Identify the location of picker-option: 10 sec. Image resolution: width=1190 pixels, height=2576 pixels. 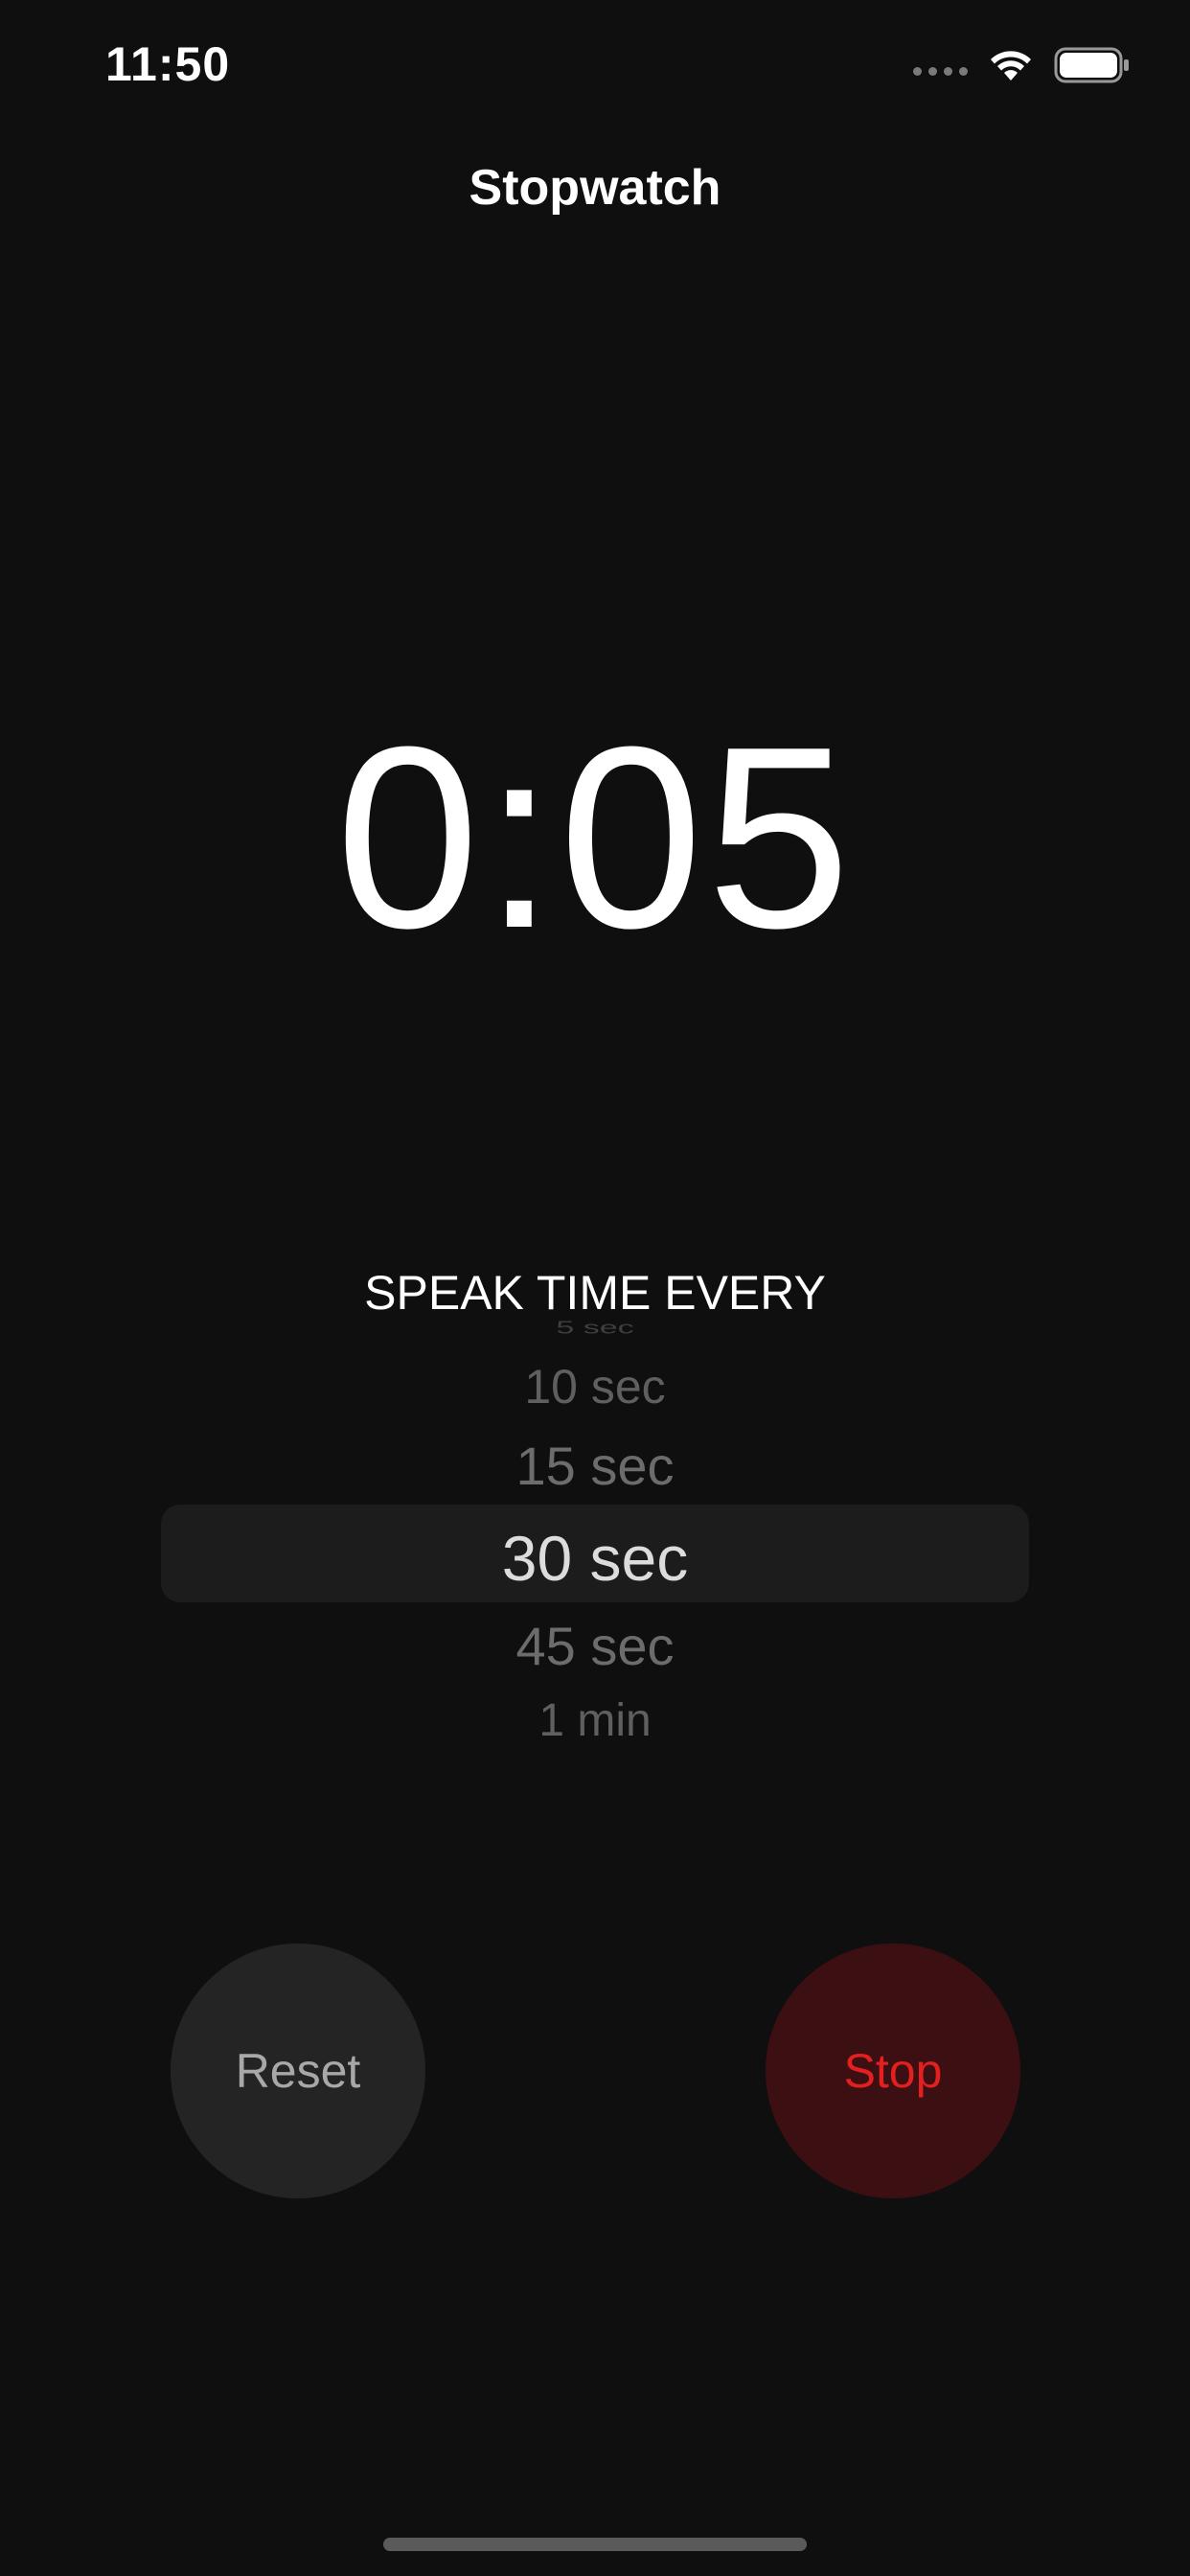
(595, 1387).